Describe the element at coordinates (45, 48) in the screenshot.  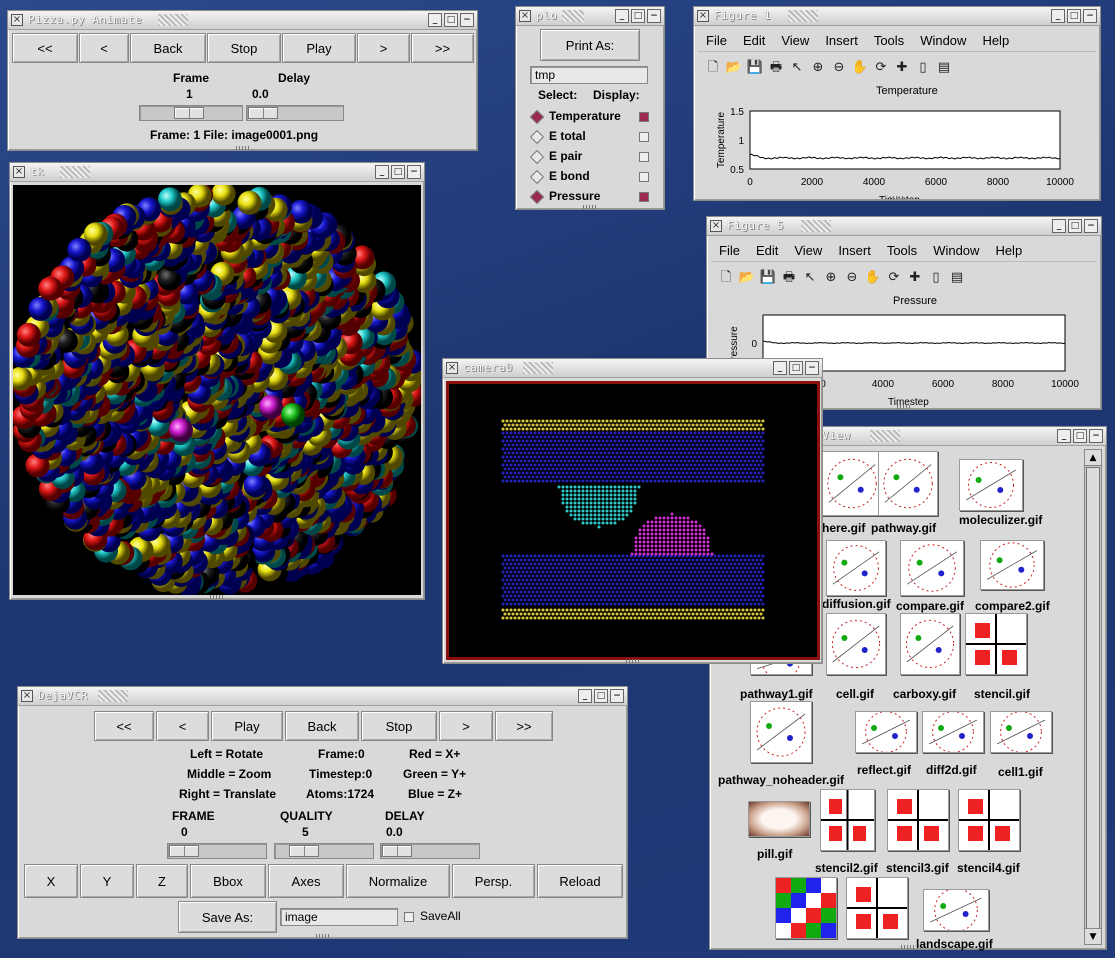
I see `animate-first-button: <<` at that location.